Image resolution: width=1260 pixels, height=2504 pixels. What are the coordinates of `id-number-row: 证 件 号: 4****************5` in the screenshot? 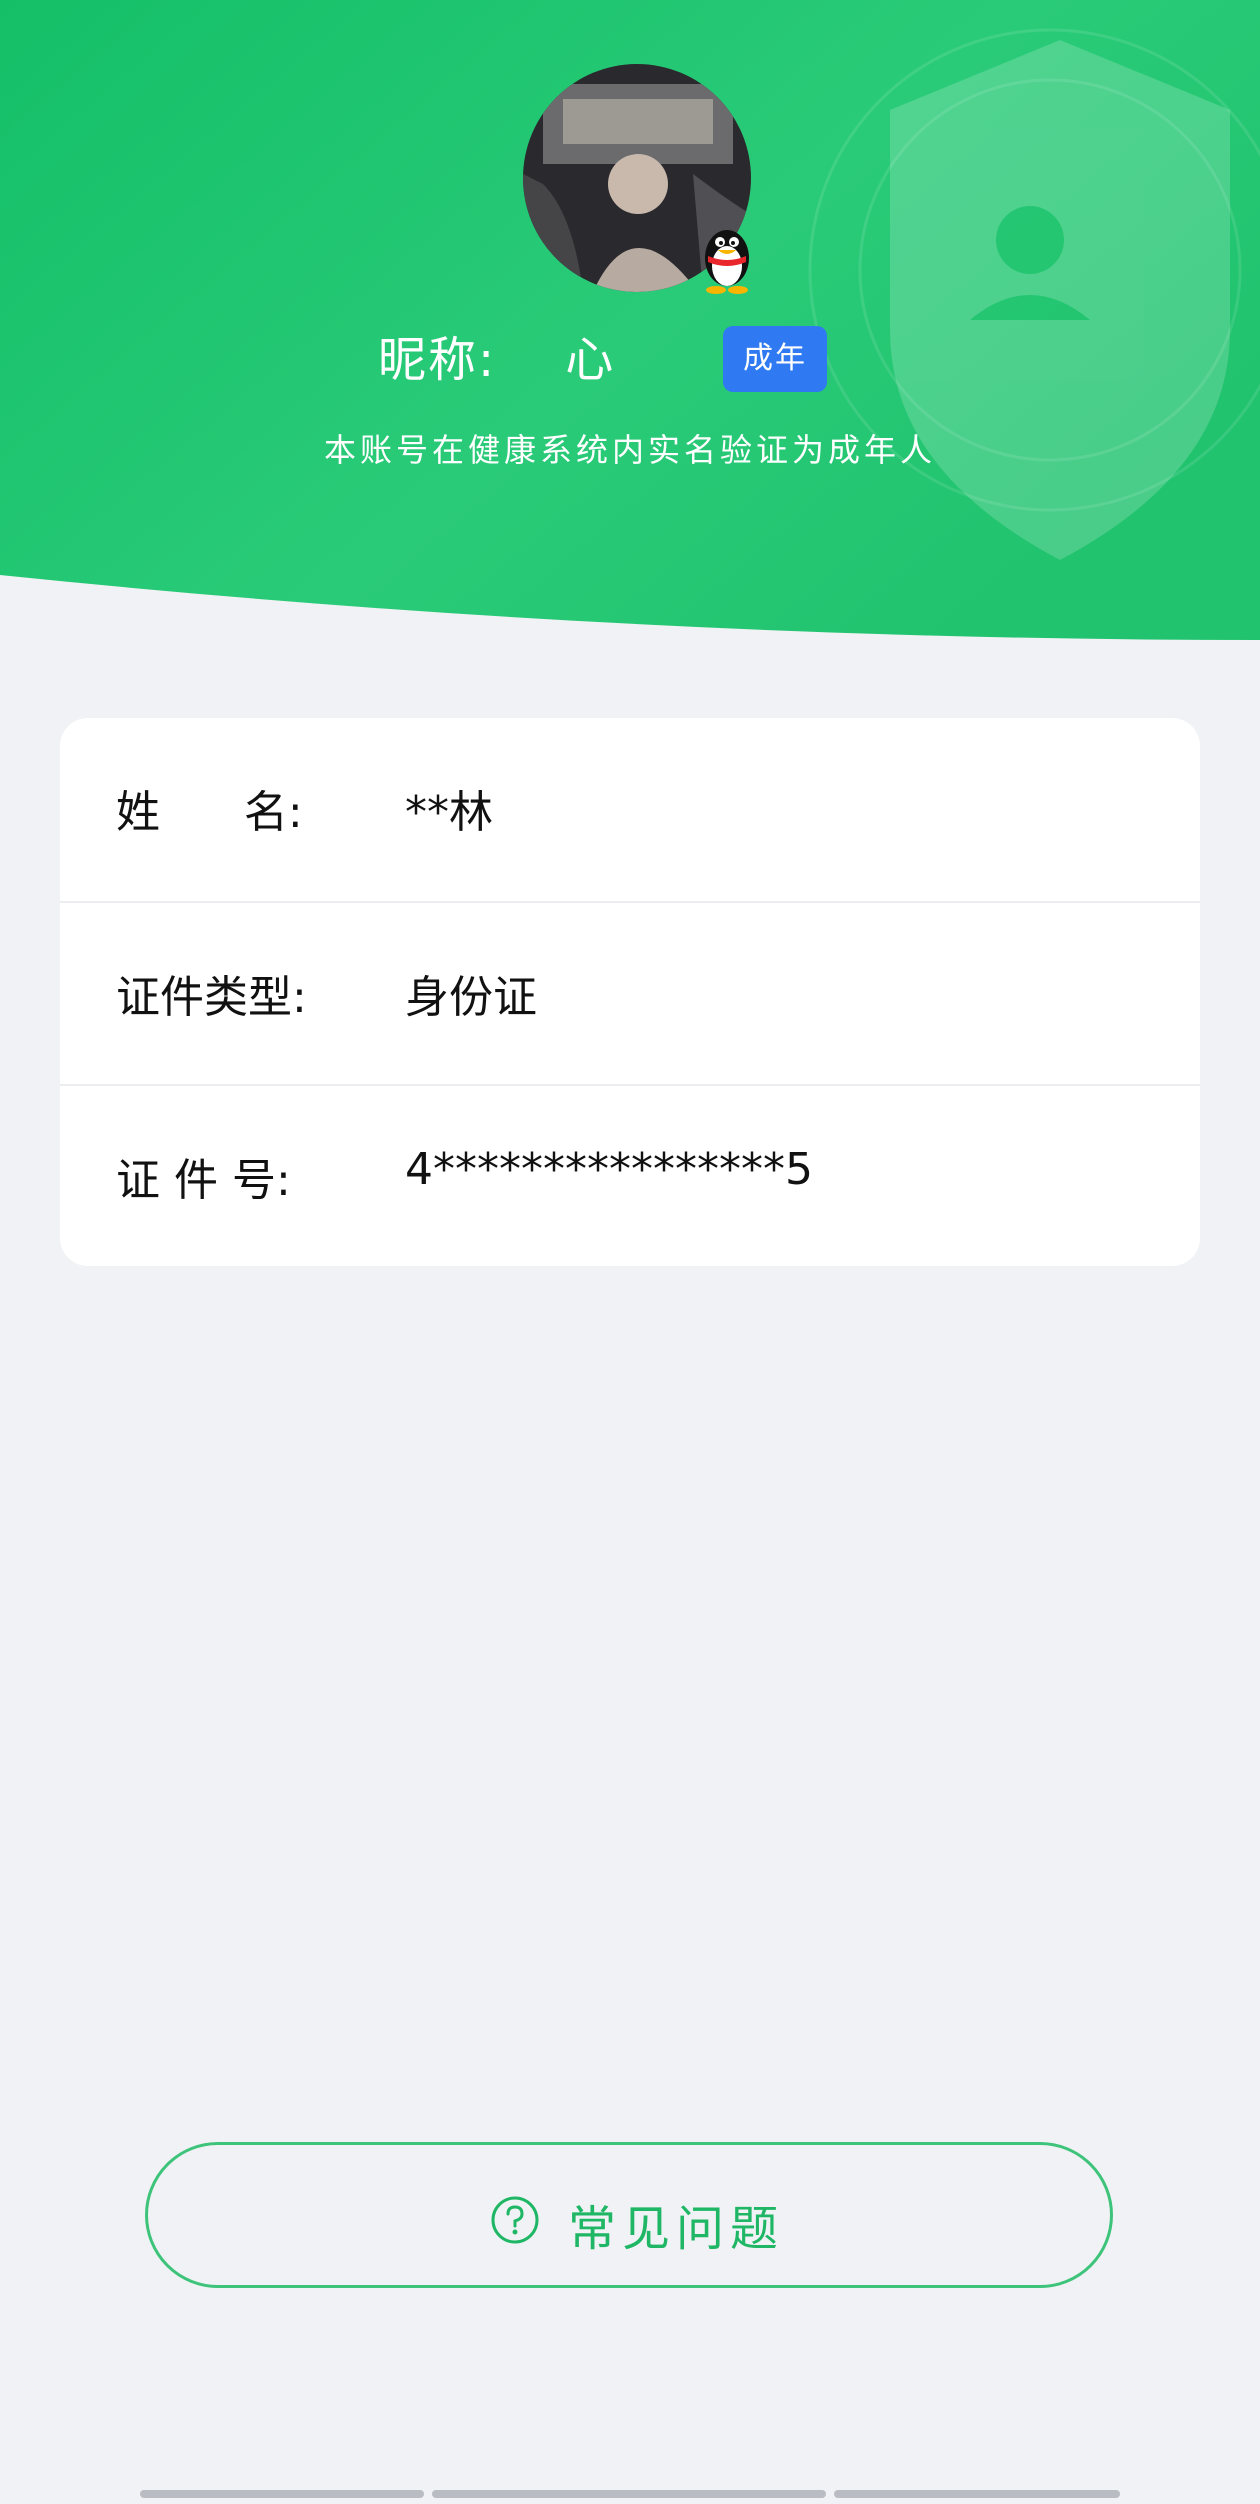 It's located at (630, 1176).